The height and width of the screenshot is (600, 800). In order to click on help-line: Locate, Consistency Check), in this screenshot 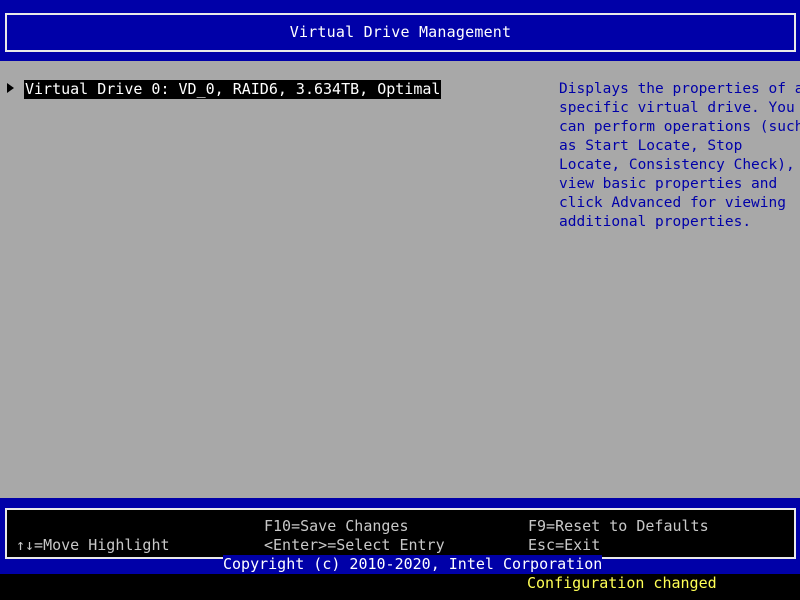, I will do `click(677, 165)`.